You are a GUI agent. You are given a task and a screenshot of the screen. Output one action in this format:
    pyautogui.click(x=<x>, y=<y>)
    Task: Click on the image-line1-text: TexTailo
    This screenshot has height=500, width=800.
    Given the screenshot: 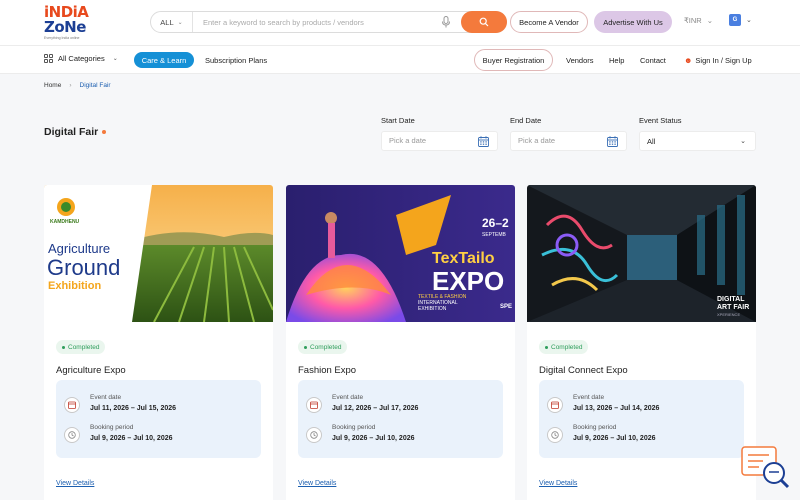 What is the action you would take?
    pyautogui.click(x=463, y=258)
    